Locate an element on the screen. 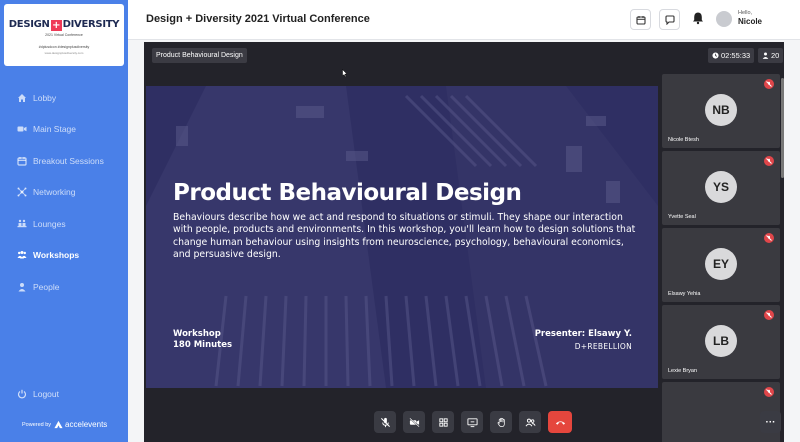 This screenshot has height=442, width=800. brand-name: accelevents is located at coordinates (86, 424).